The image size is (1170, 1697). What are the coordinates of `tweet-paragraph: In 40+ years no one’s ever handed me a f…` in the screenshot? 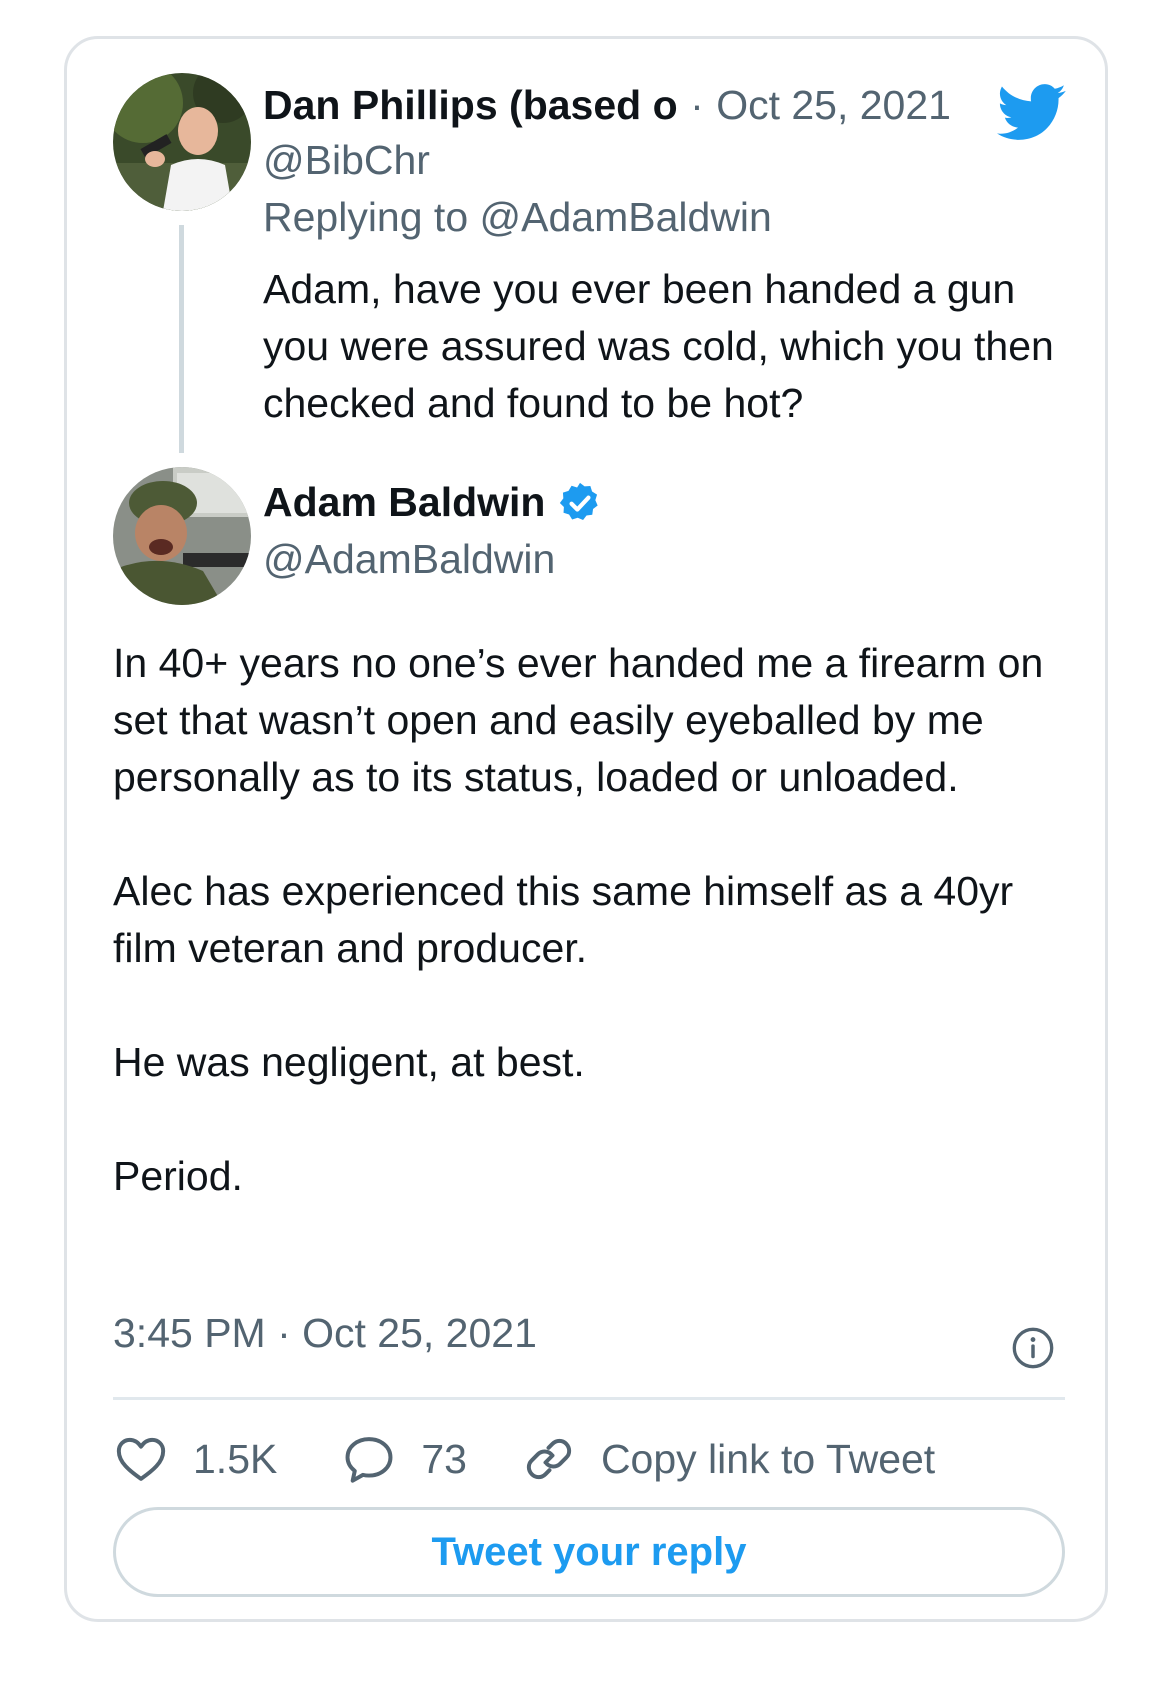 It's located at (578, 720).